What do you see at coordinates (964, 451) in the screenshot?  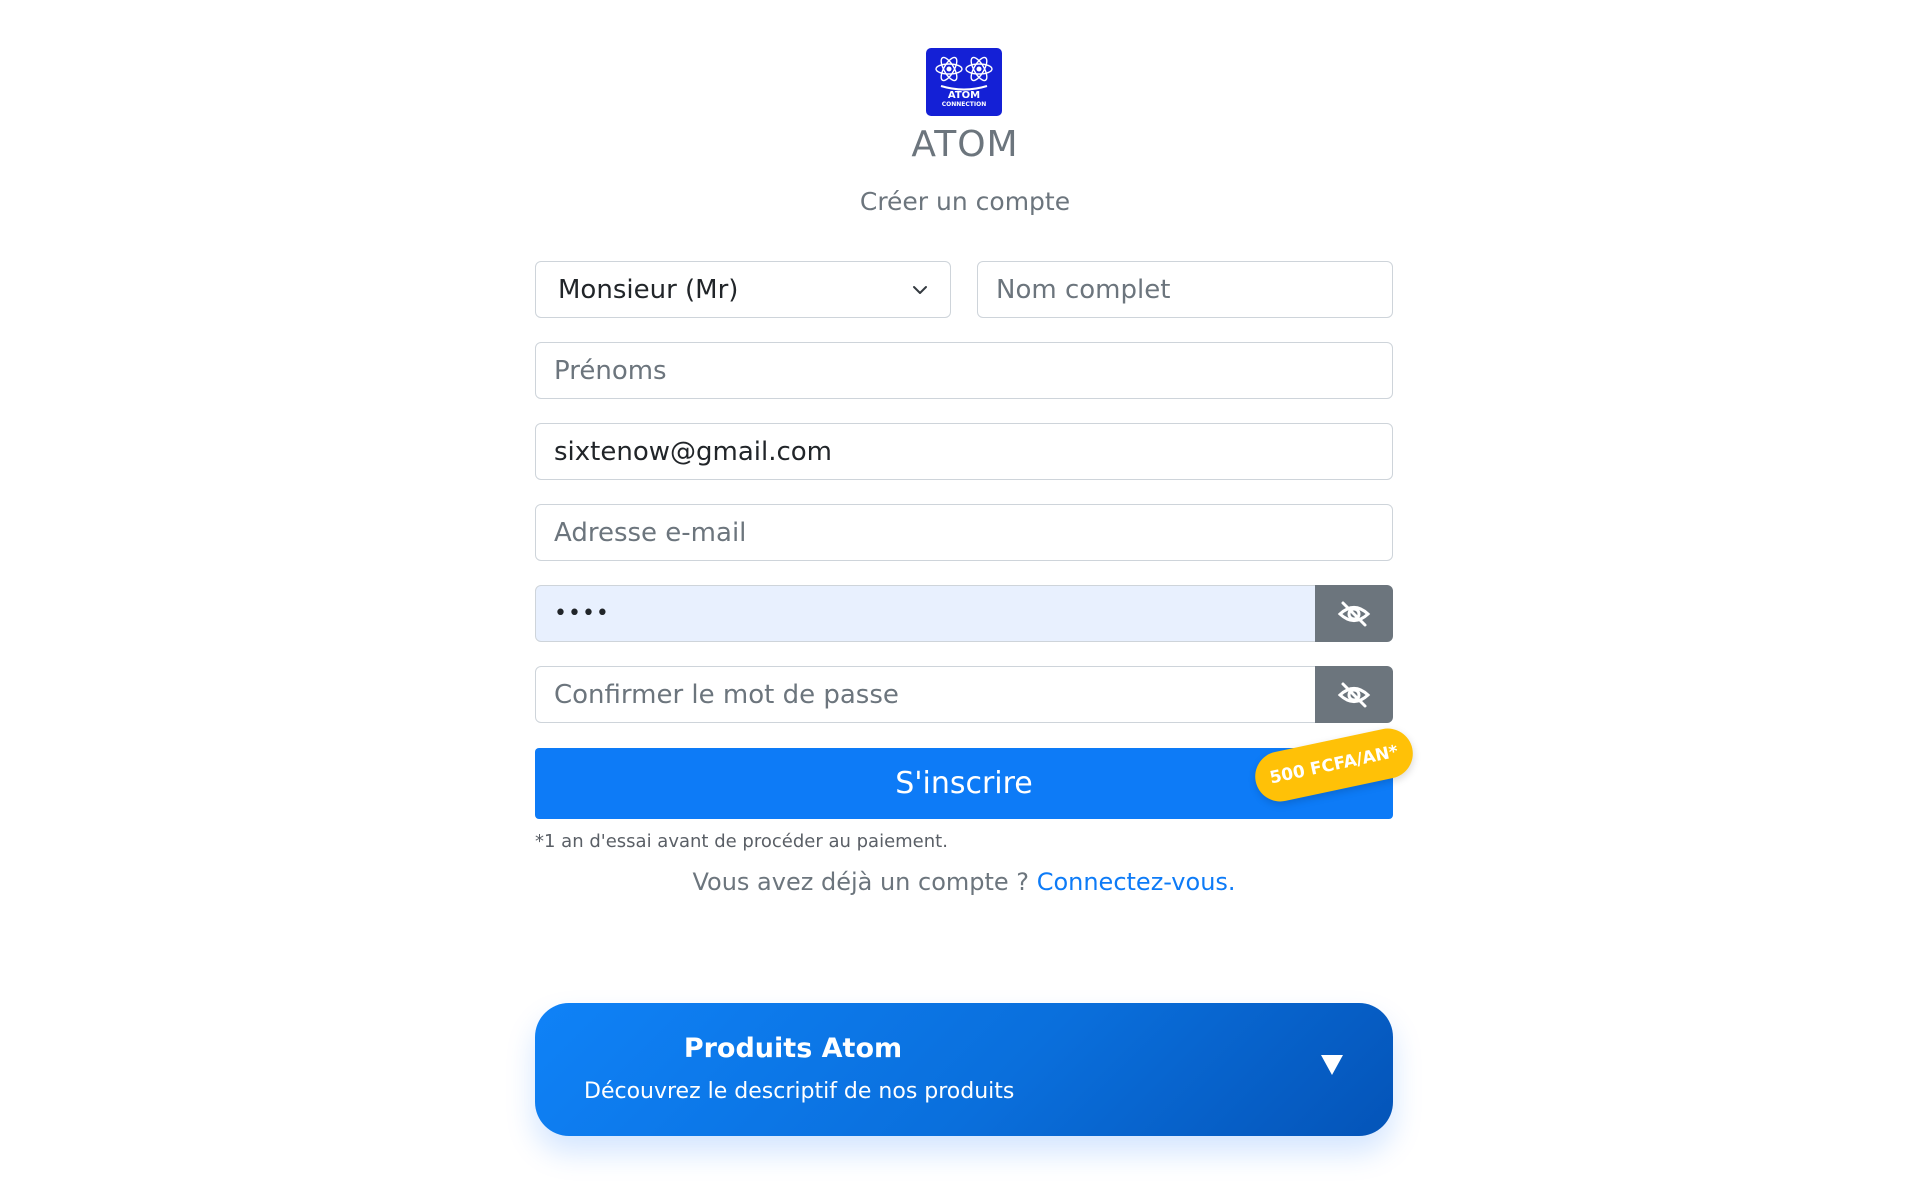 I see `contact-input` at bounding box center [964, 451].